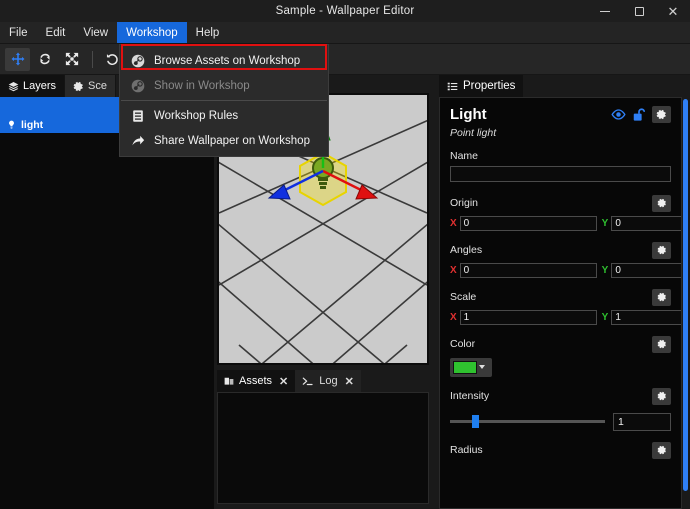  I want to click on page-title: Light, so click(468, 114).